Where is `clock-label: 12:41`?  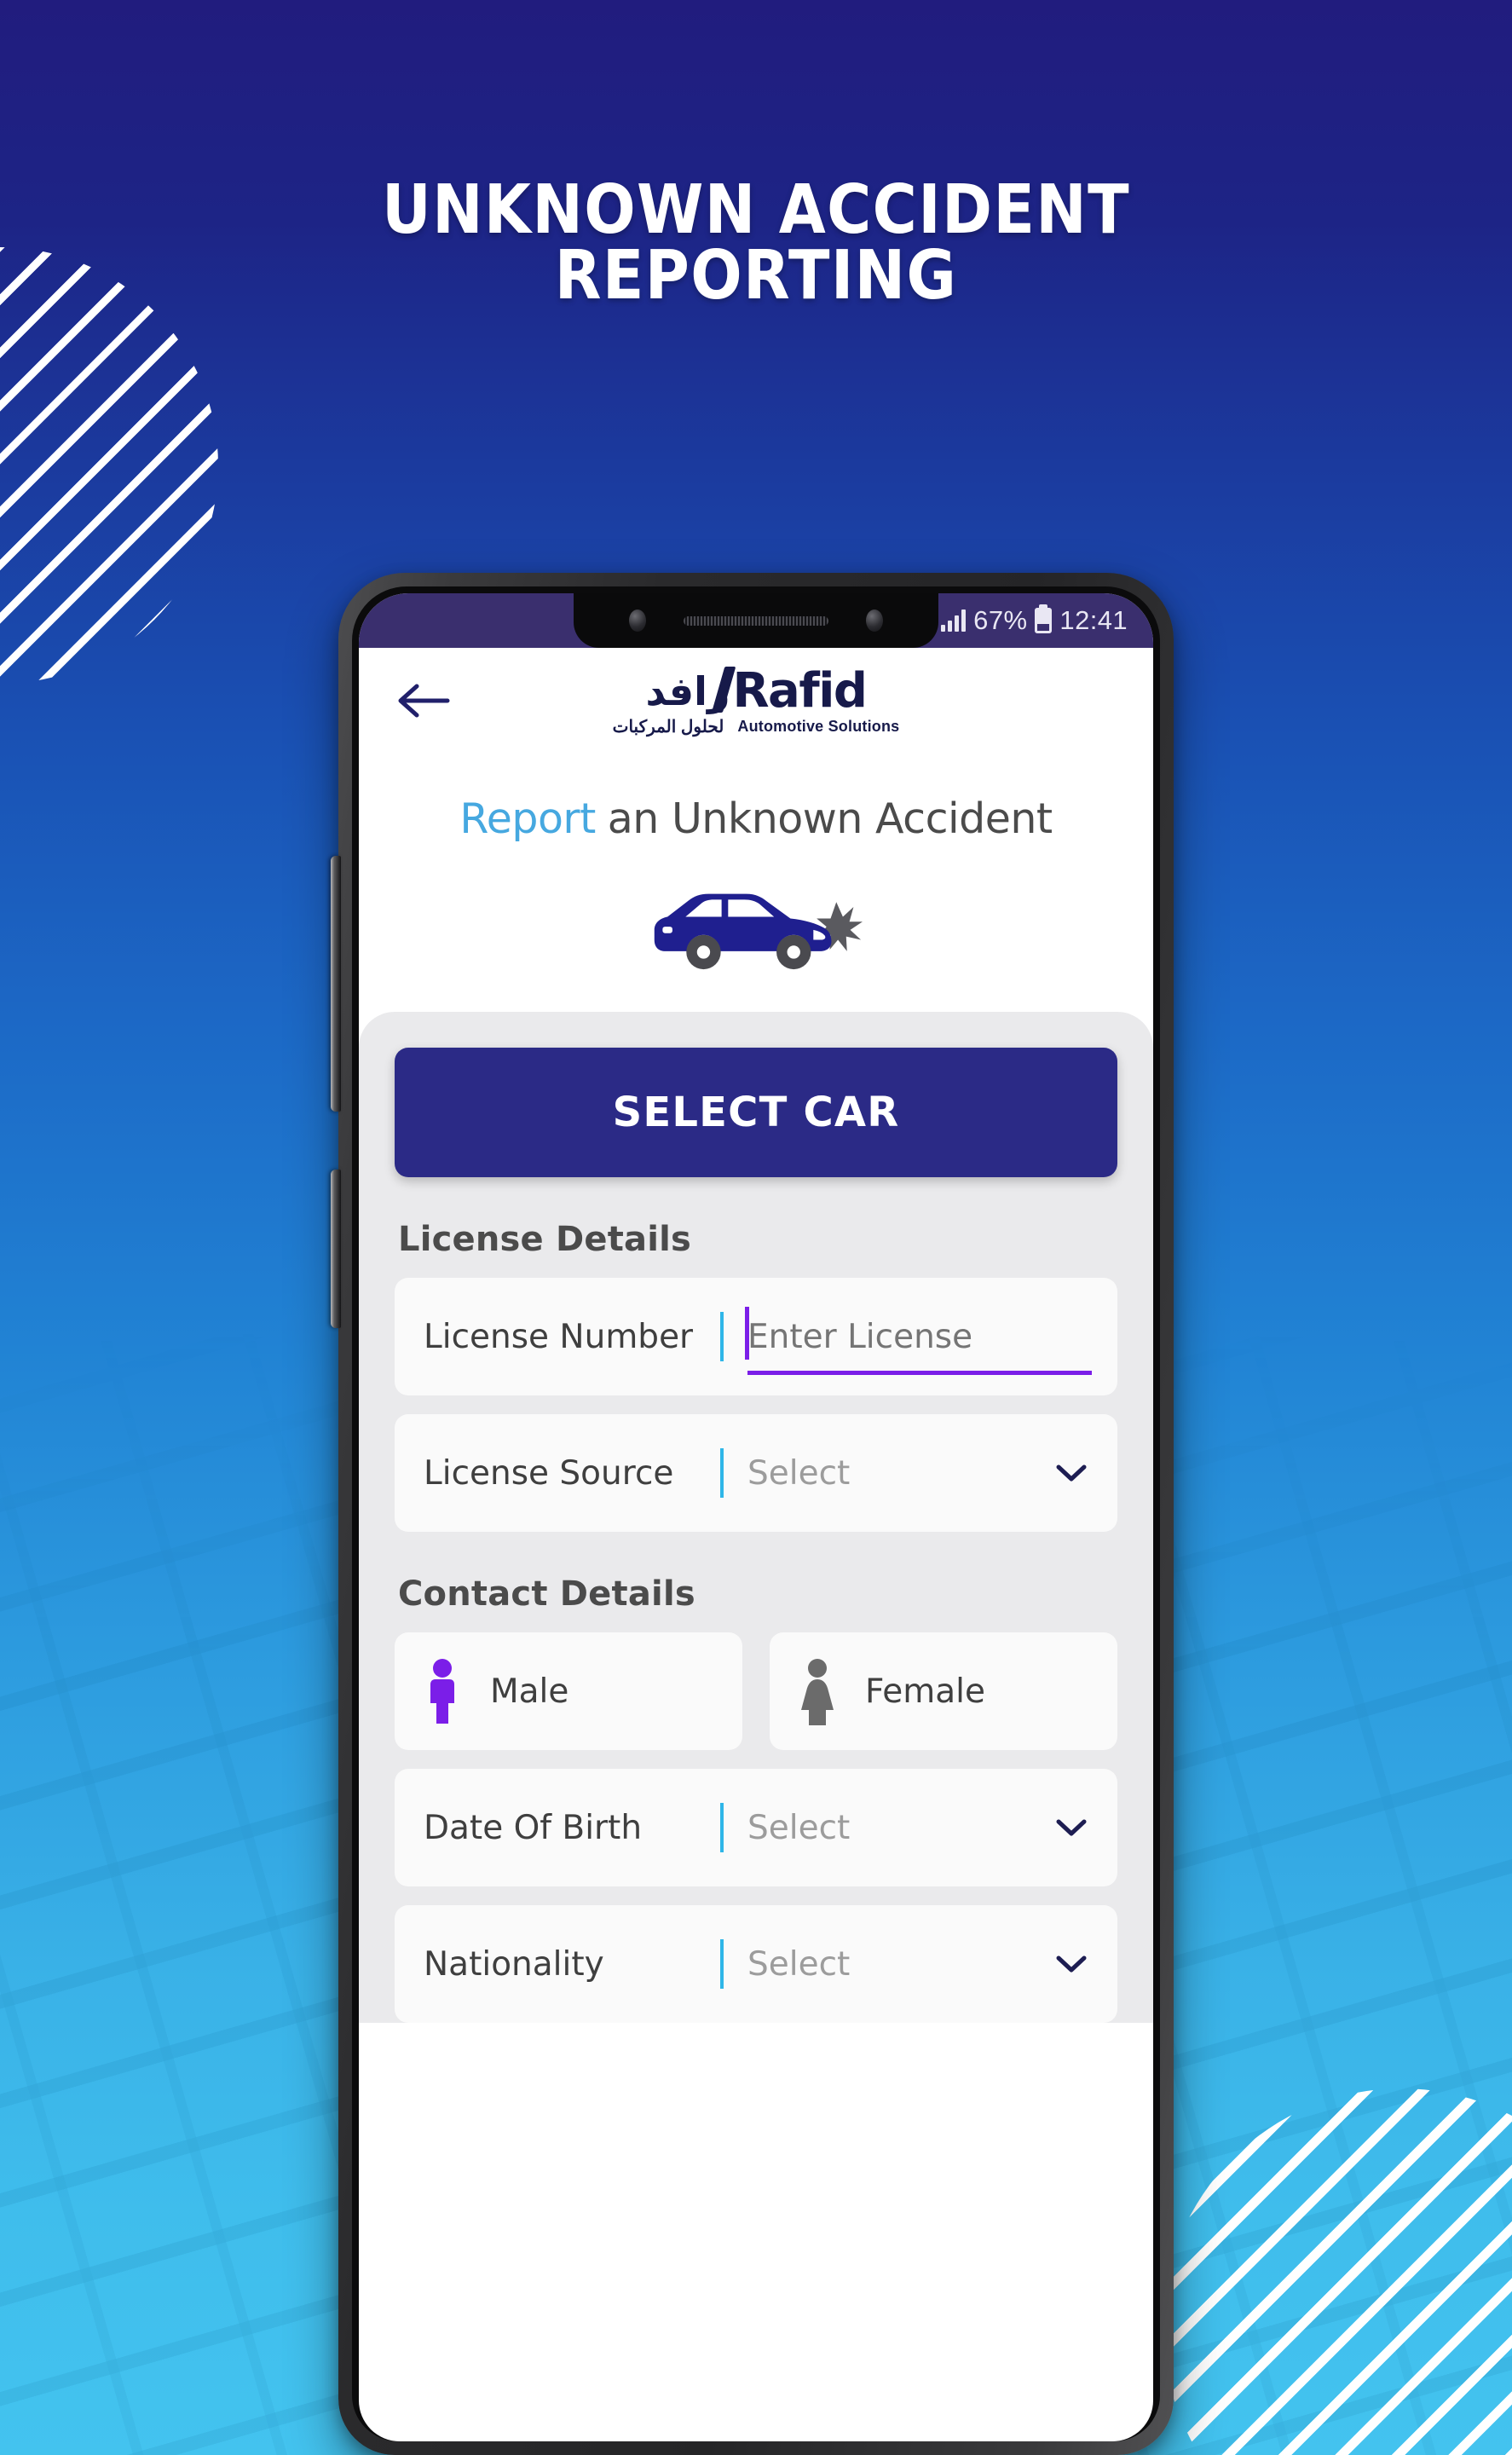 clock-label: 12:41 is located at coordinates (1093, 620).